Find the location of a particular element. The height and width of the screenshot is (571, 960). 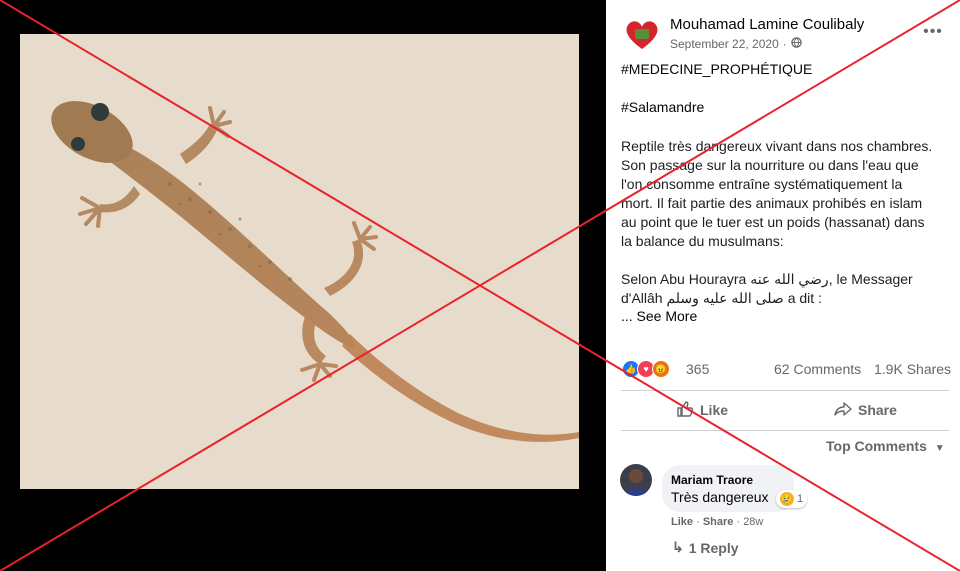

comments-sort-label: Top Comments is located at coordinates (876, 446).